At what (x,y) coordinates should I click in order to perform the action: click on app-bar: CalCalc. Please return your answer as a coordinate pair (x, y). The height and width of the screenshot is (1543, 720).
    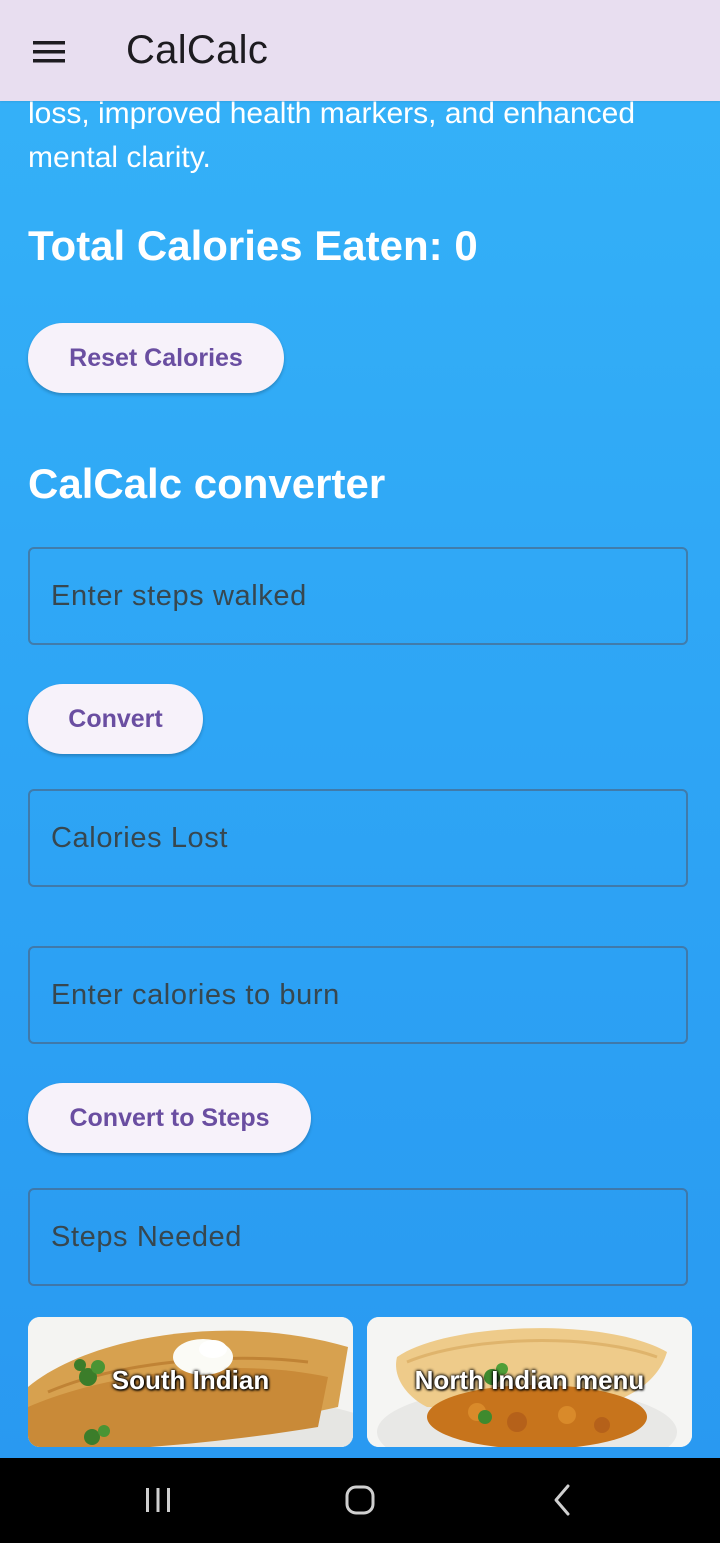
    Looking at the image, I should click on (360, 50).